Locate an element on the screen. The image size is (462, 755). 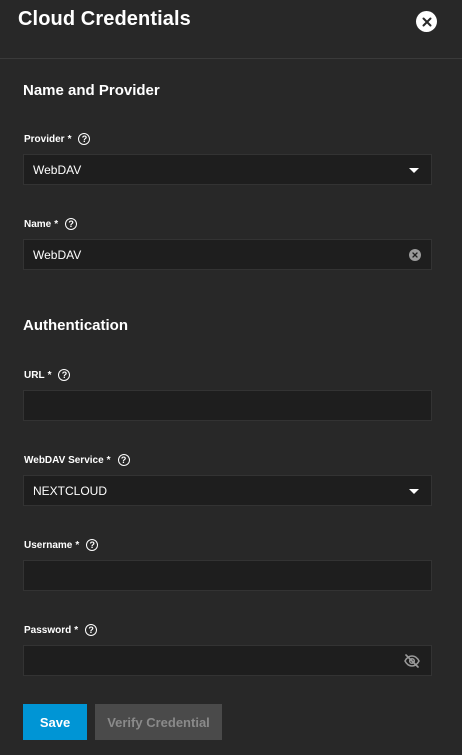
provider-label: Provider * ? is located at coordinates (57, 139).